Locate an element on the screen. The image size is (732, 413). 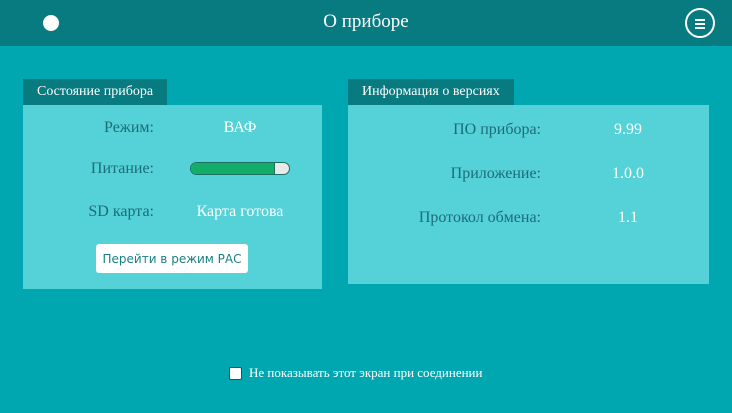
menu-button is located at coordinates (700, 23).